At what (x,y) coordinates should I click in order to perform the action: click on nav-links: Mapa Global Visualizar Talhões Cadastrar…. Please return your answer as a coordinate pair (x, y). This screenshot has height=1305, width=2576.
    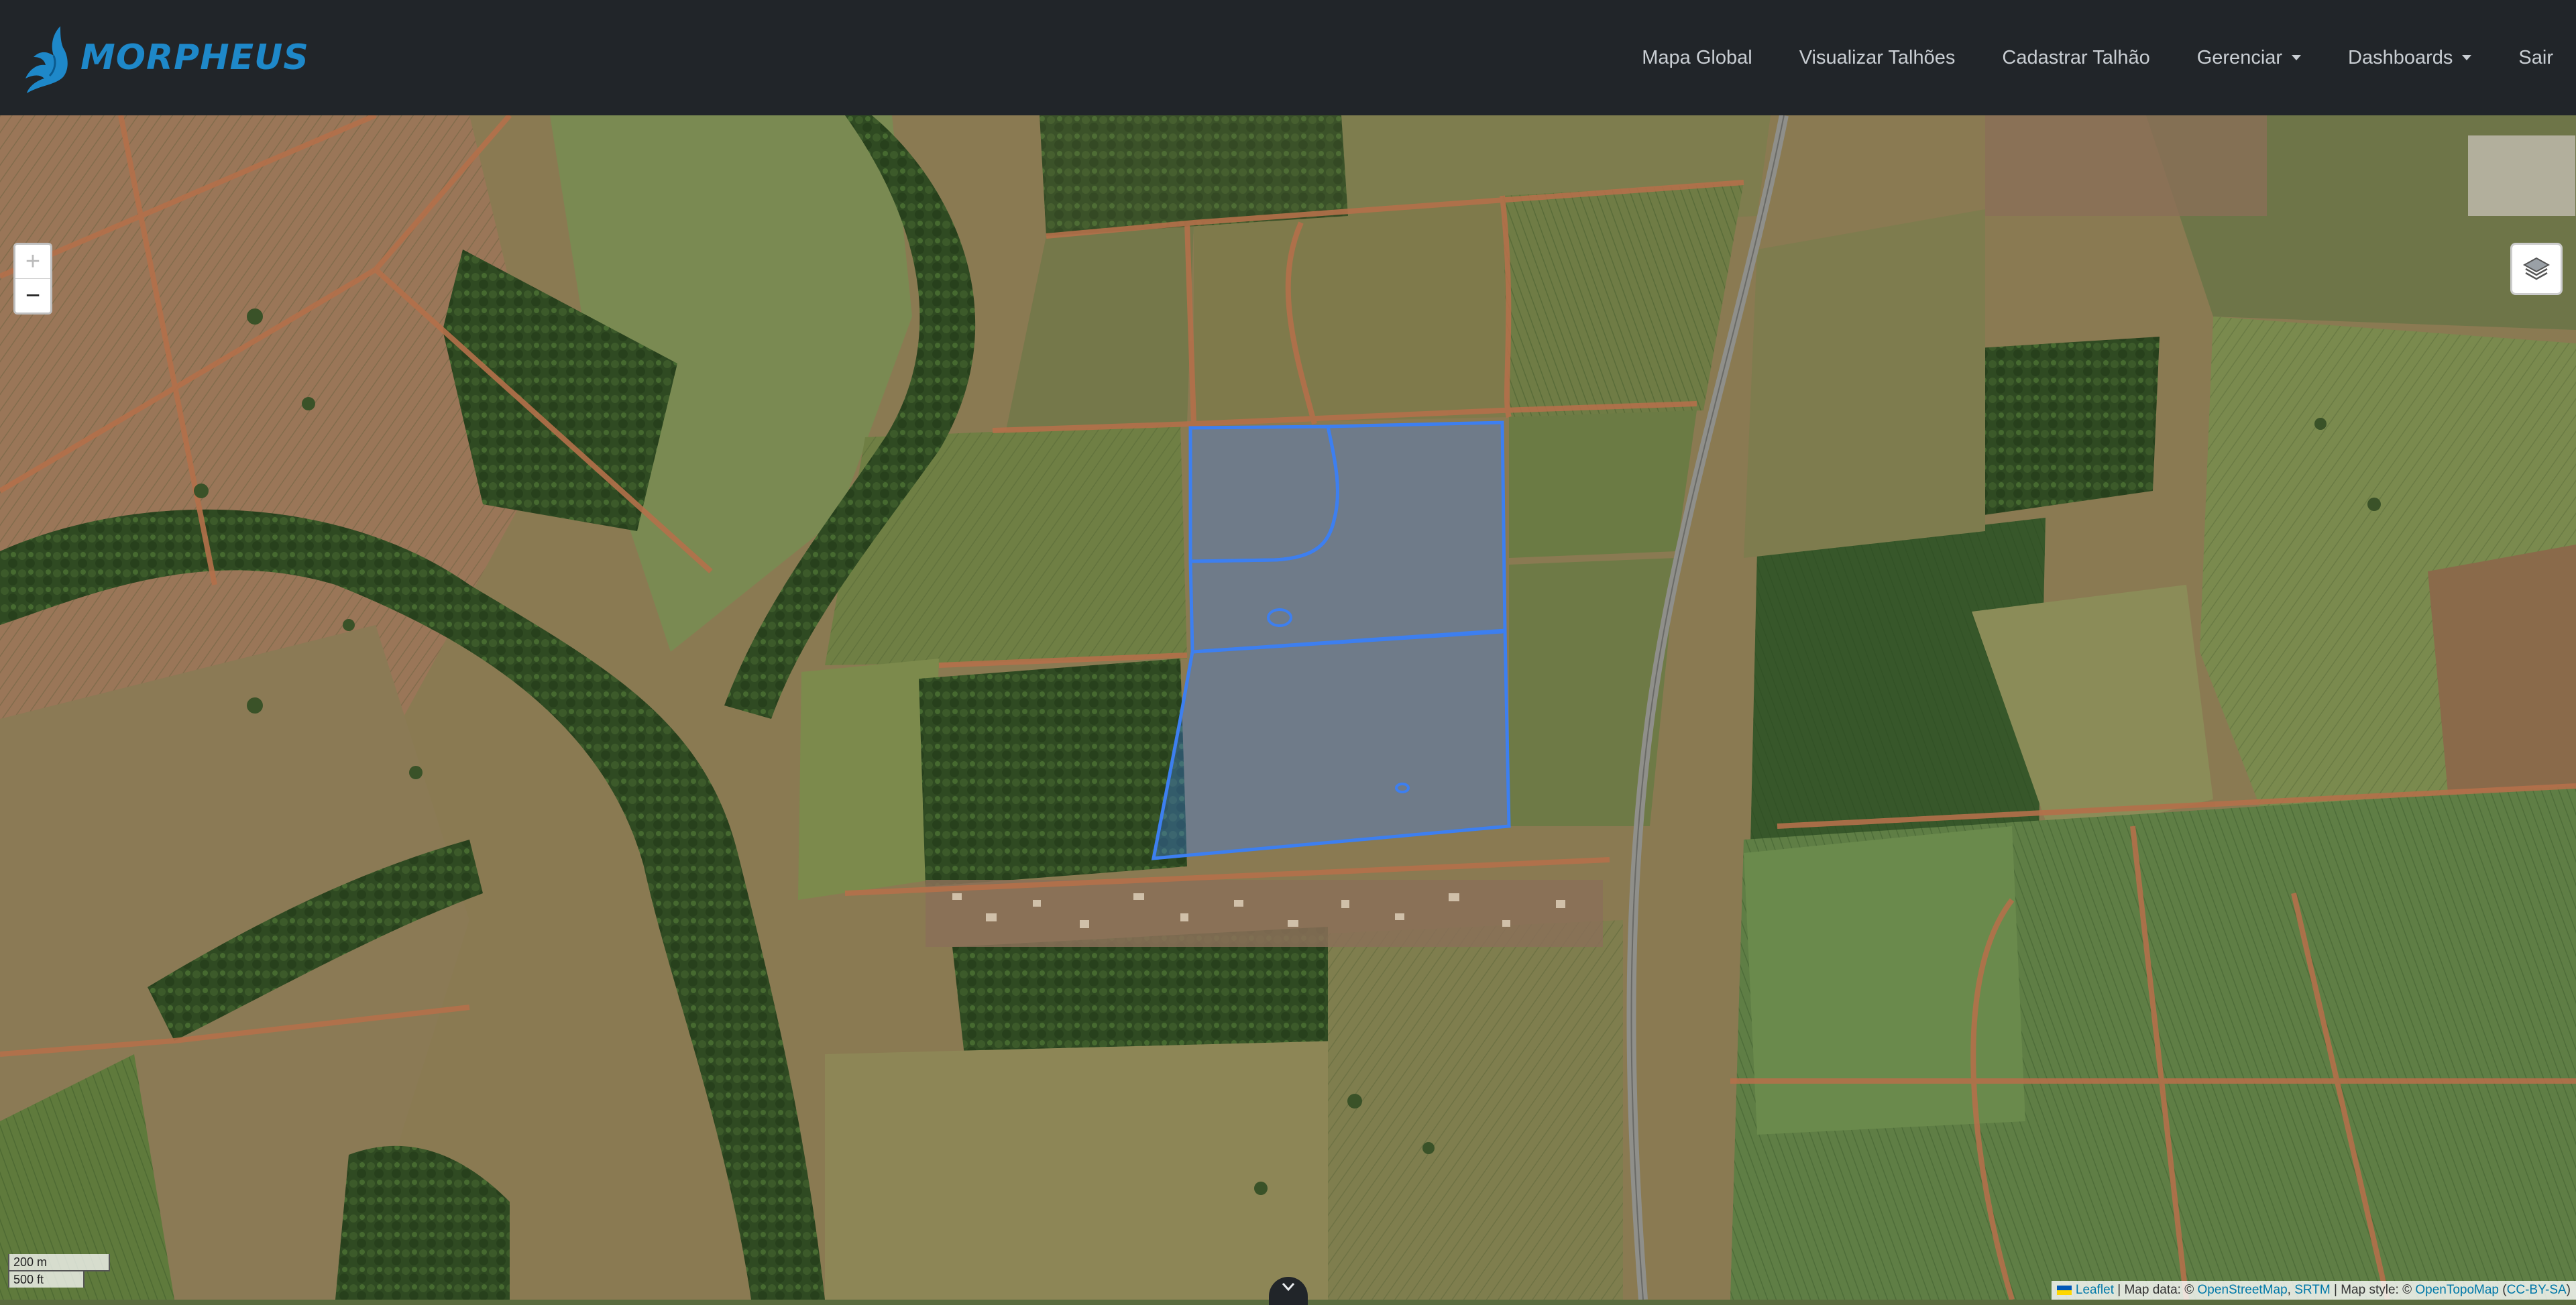
    Looking at the image, I should click on (2074, 57).